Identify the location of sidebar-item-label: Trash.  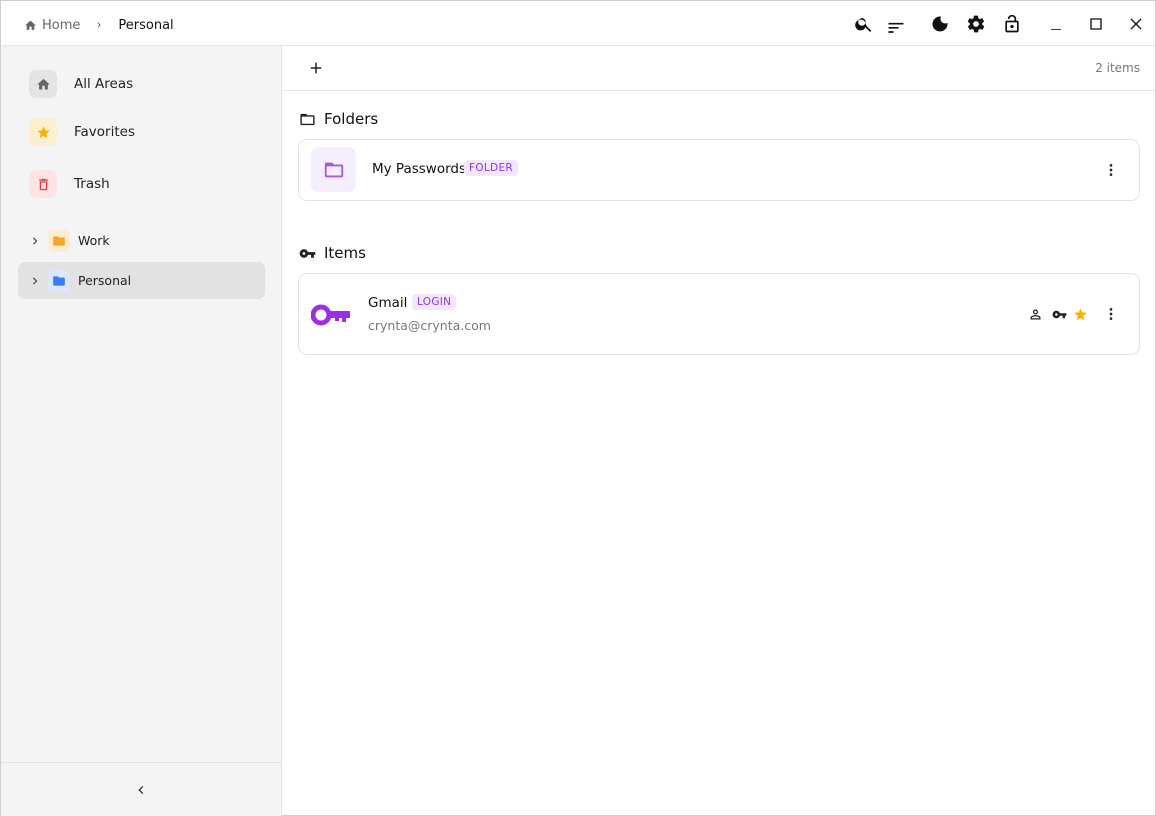
(92, 184).